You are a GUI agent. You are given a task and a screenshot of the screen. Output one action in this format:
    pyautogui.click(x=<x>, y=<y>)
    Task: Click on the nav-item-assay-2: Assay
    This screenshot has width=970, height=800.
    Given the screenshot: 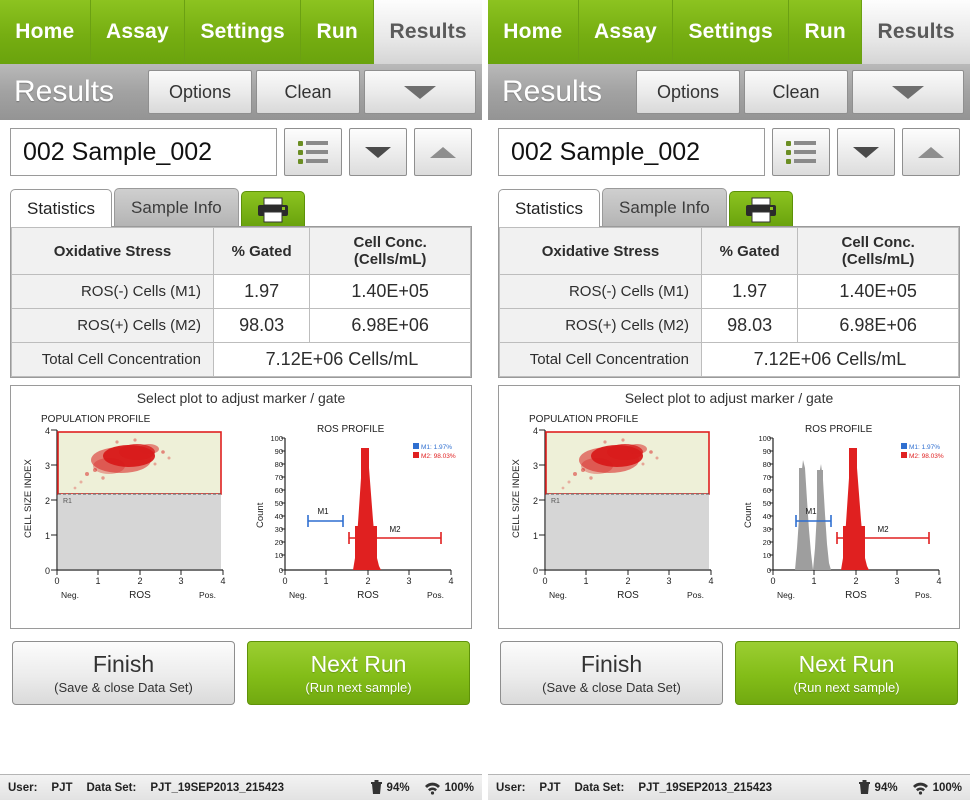 What is the action you would take?
    pyautogui.click(x=626, y=32)
    